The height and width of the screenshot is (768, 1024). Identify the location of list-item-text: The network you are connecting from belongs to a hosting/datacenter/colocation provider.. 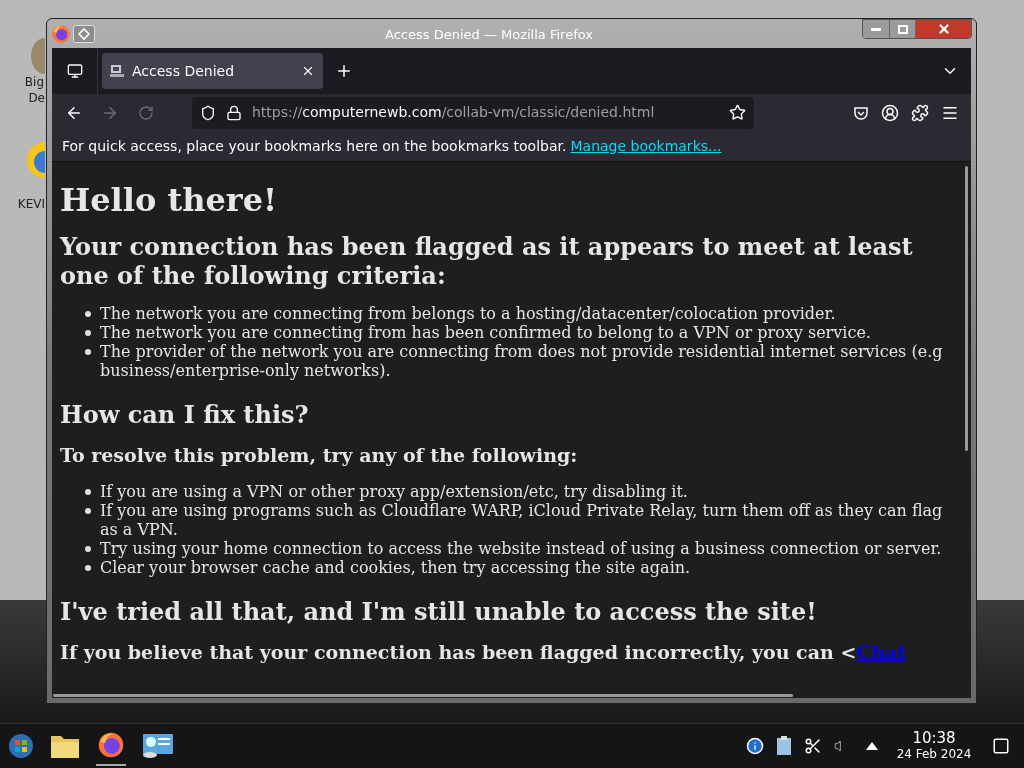
(468, 313).